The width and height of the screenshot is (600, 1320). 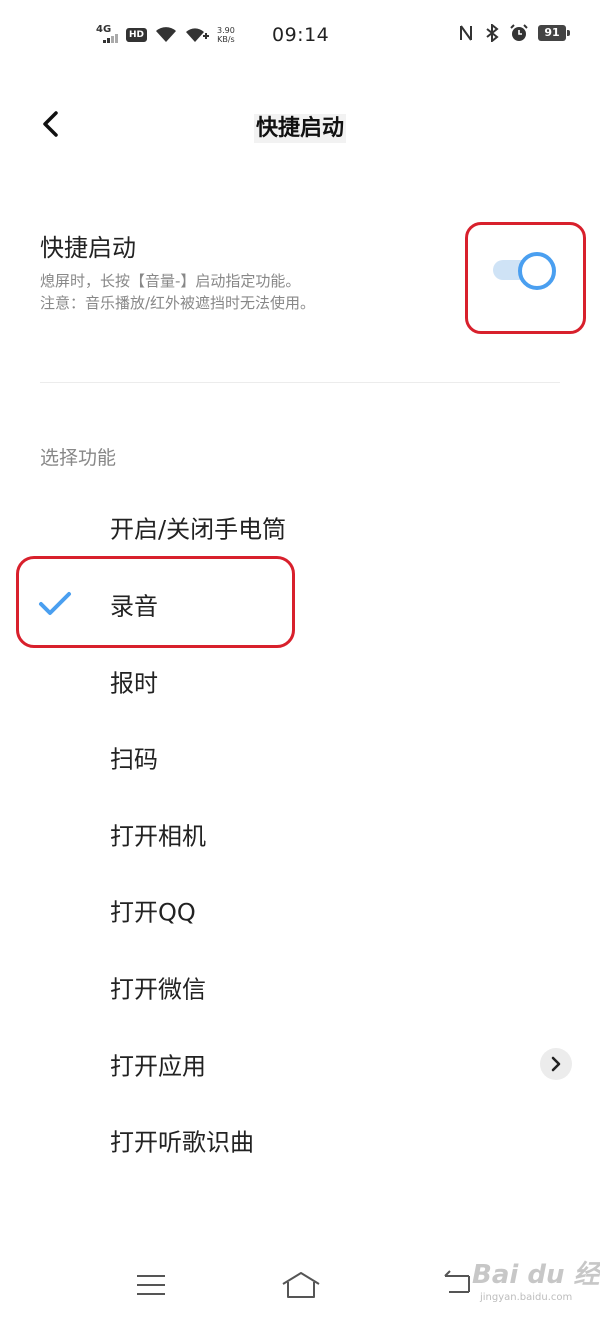 I want to click on quick-launch-description: 熄屏时，长按【音量-】启动指定功能。 注意：音乐播放/红外被遮挡时无法使用。, so click(x=177, y=292).